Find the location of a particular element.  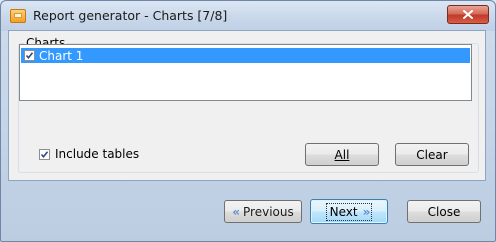

window-title: Report generator - Charts [7/8] is located at coordinates (130, 15).